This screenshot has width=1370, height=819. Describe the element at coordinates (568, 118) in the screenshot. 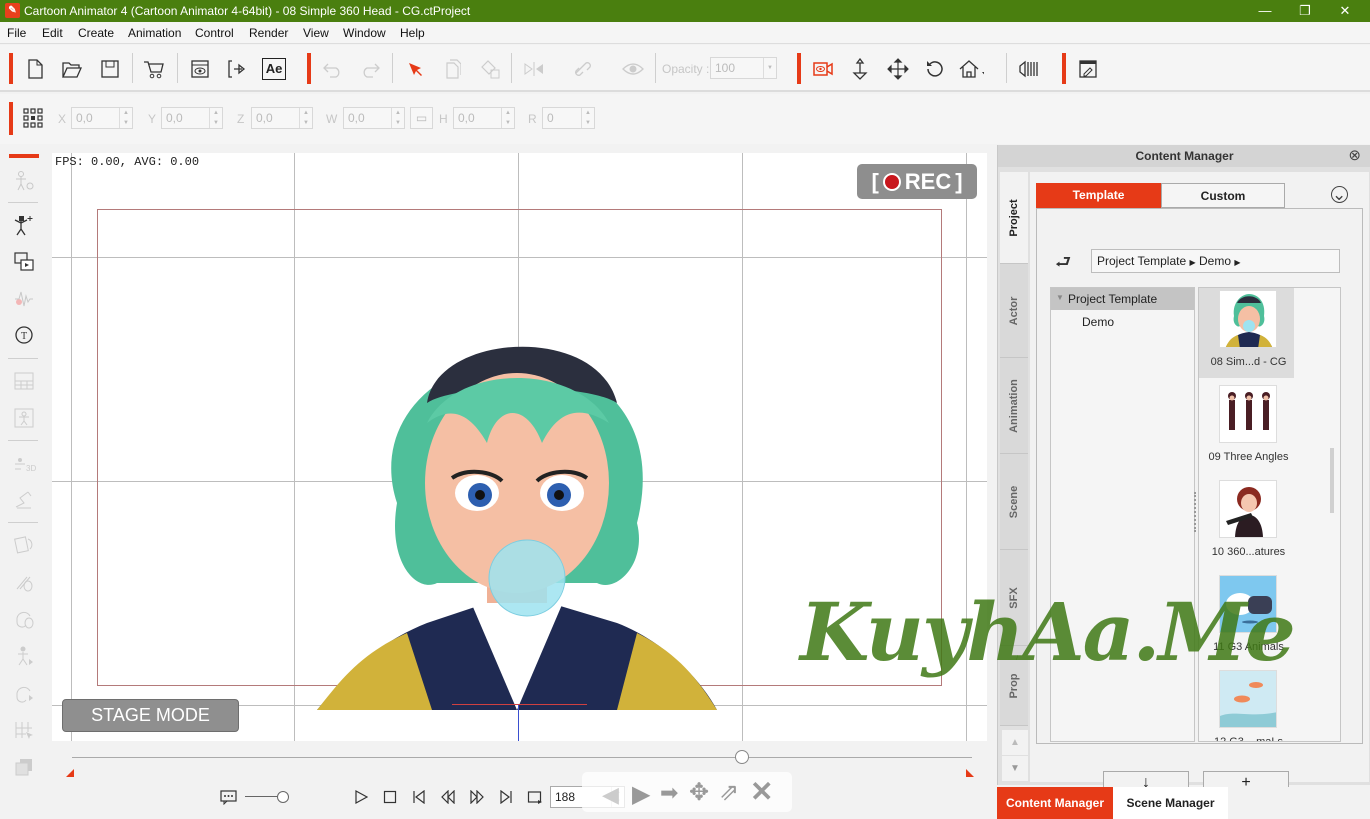

I see `r-input: 0 ▲ ▼` at that location.